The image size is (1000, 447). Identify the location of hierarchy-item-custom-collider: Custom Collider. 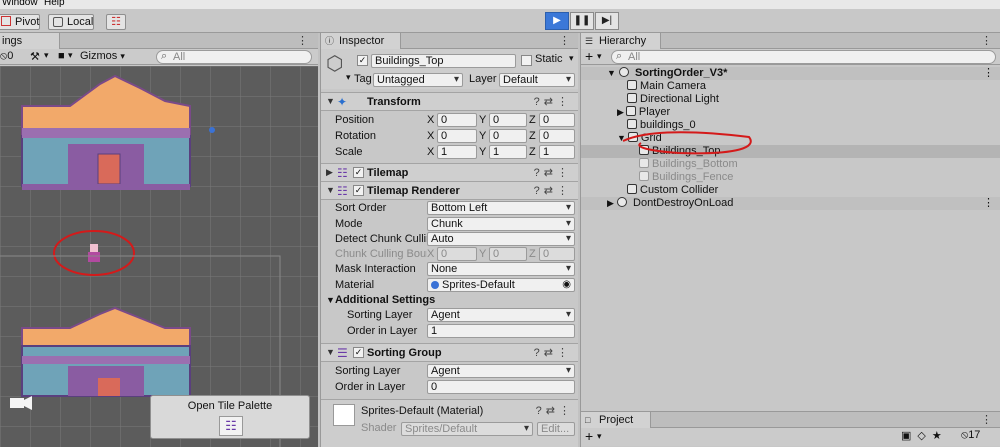
(672, 190).